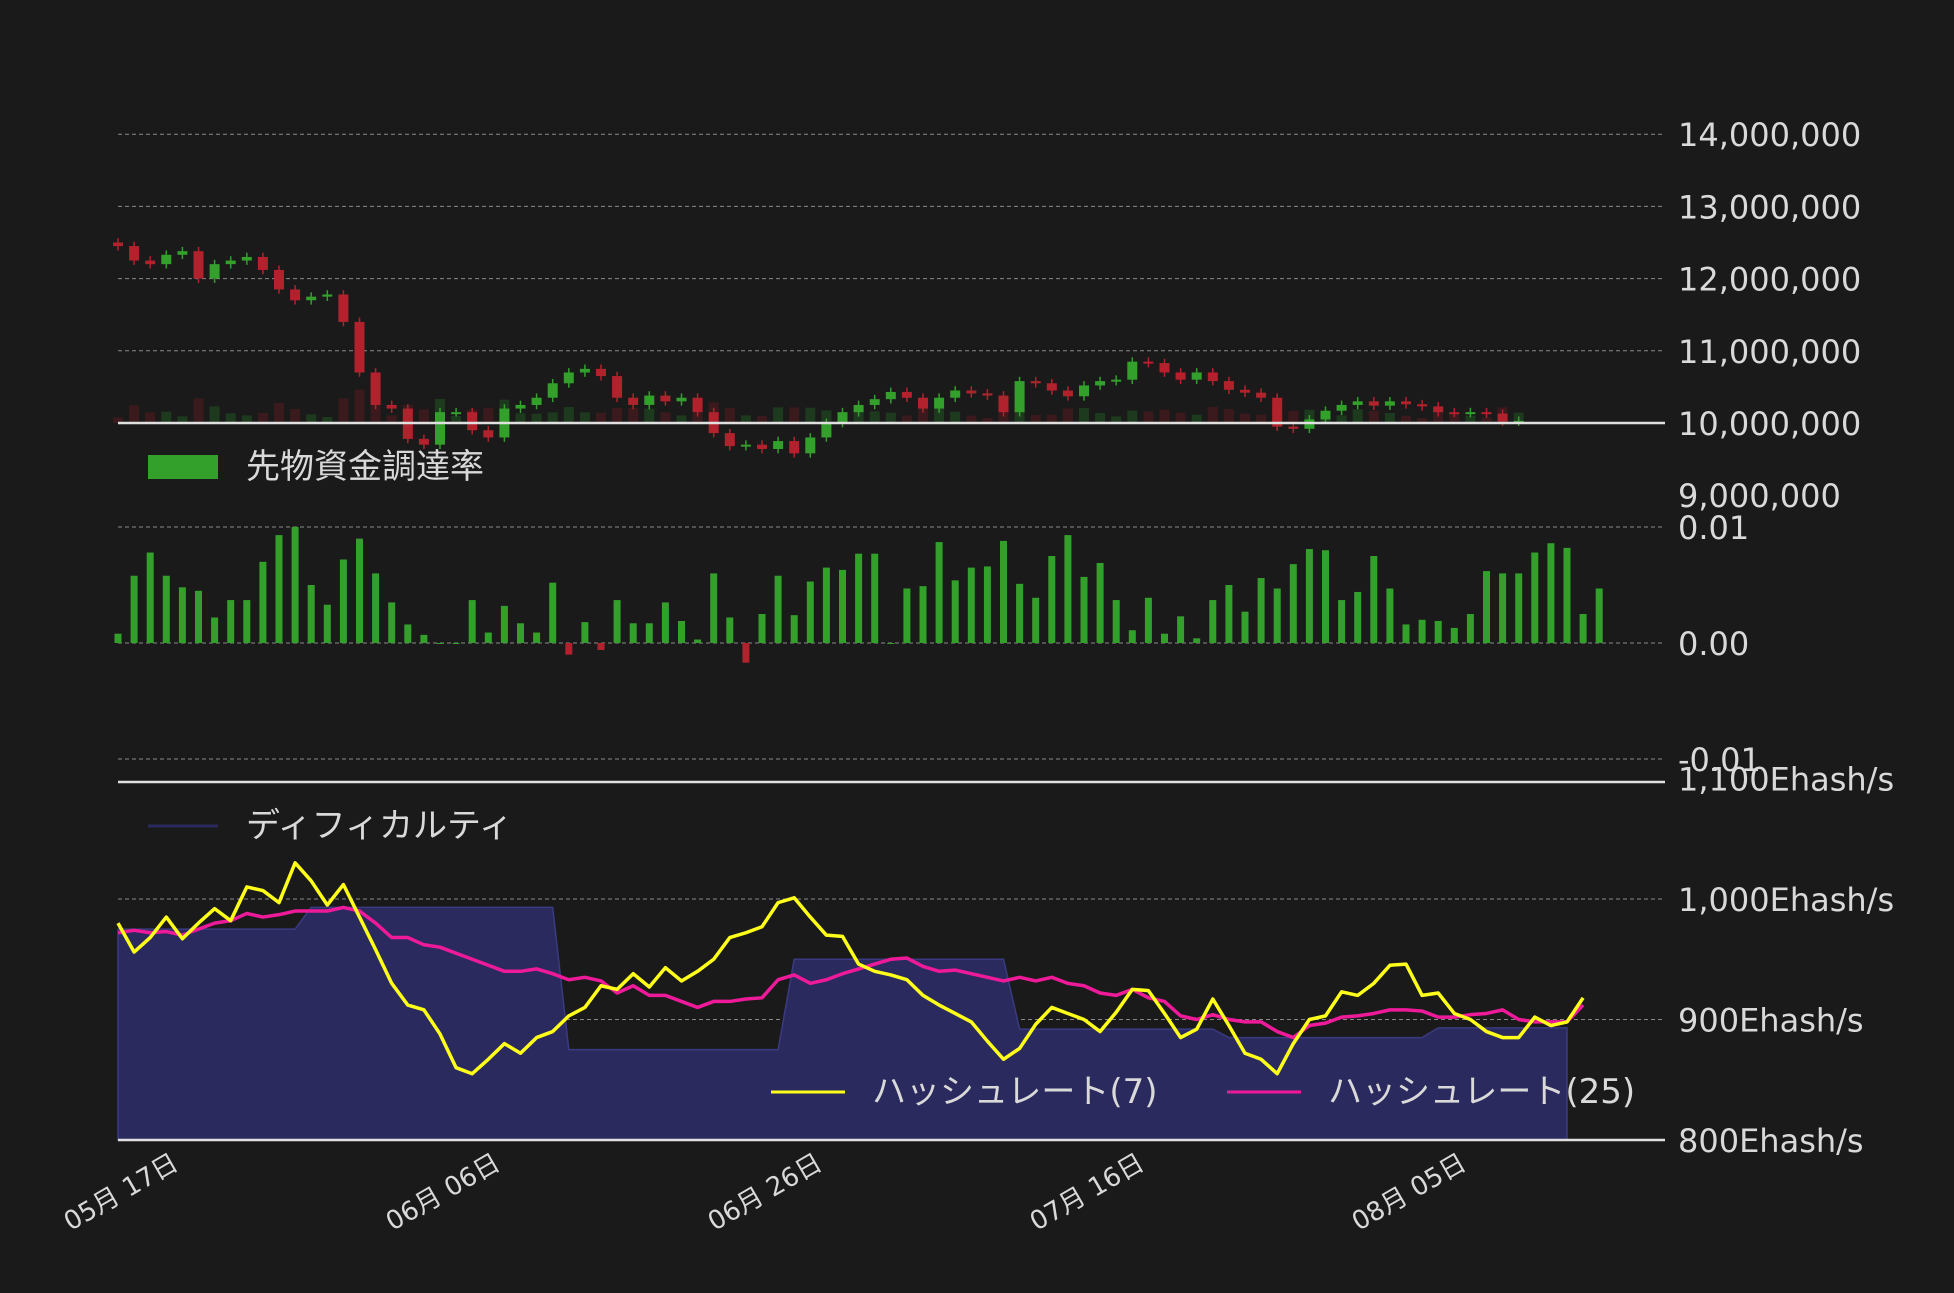 This screenshot has height=1293, width=1954. Describe the element at coordinates (1087, 1192) in the screenshot. I see `x-tick-label: 07月 16日` at that location.